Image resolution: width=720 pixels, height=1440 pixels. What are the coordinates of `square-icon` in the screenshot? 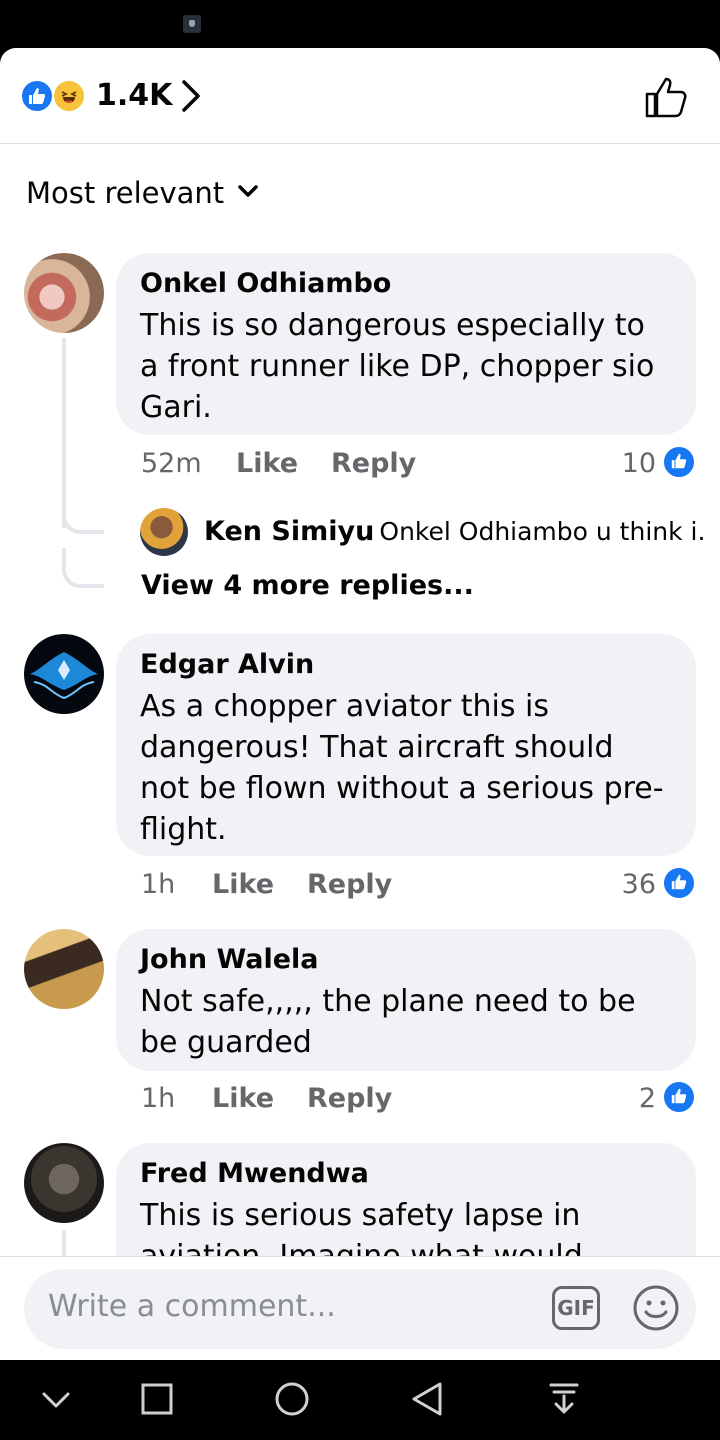 It's located at (157, 1399).